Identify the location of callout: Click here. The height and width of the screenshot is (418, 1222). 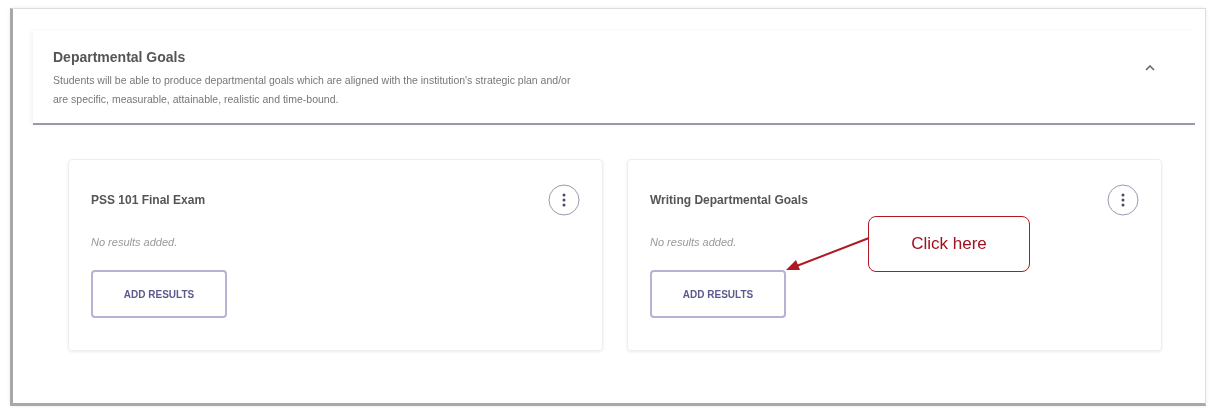
(949, 244).